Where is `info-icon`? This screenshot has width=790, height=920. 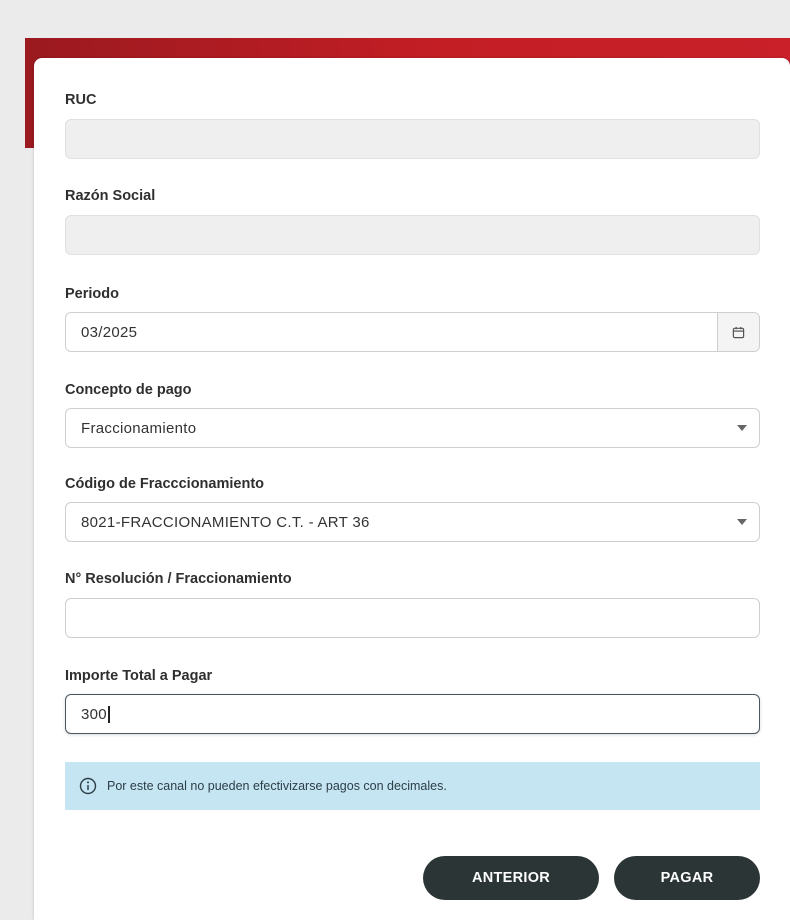 info-icon is located at coordinates (88, 786).